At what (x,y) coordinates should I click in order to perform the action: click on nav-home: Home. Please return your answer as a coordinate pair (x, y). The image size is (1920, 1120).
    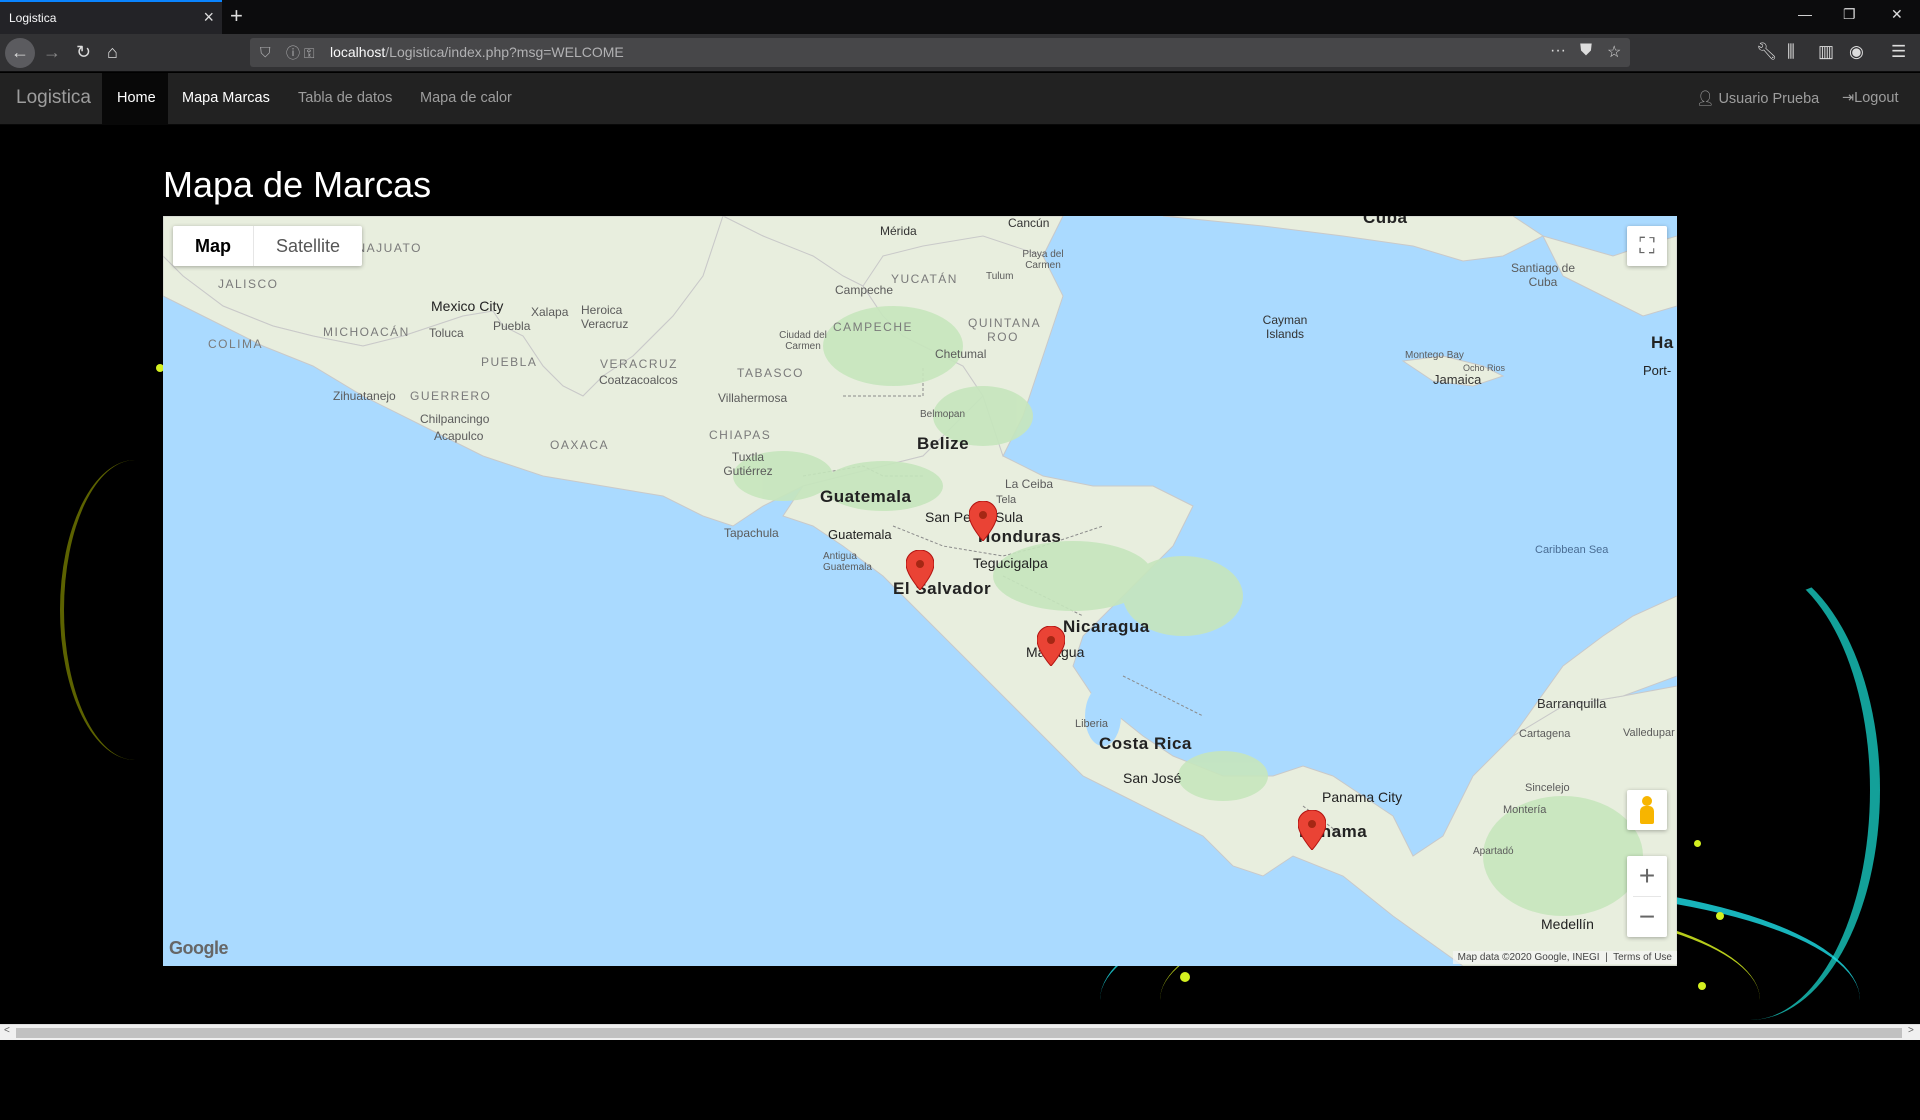
    Looking at the image, I should click on (135, 98).